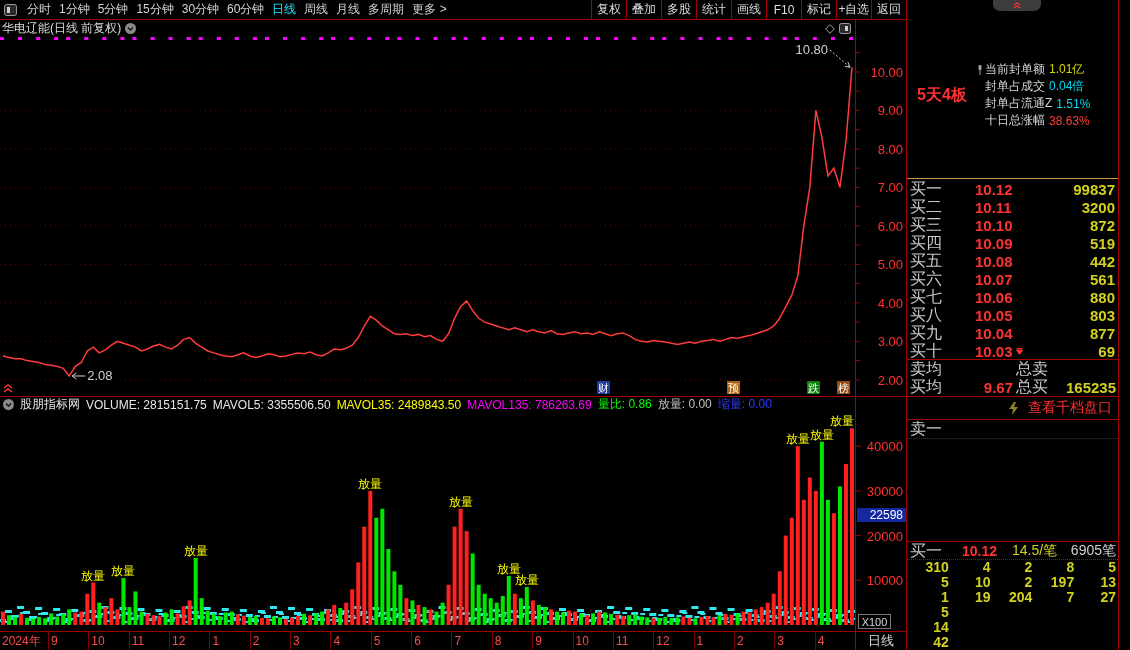 The height and width of the screenshot is (650, 1130). I want to click on trade-volume-cell-text: 8, so click(1070, 567).